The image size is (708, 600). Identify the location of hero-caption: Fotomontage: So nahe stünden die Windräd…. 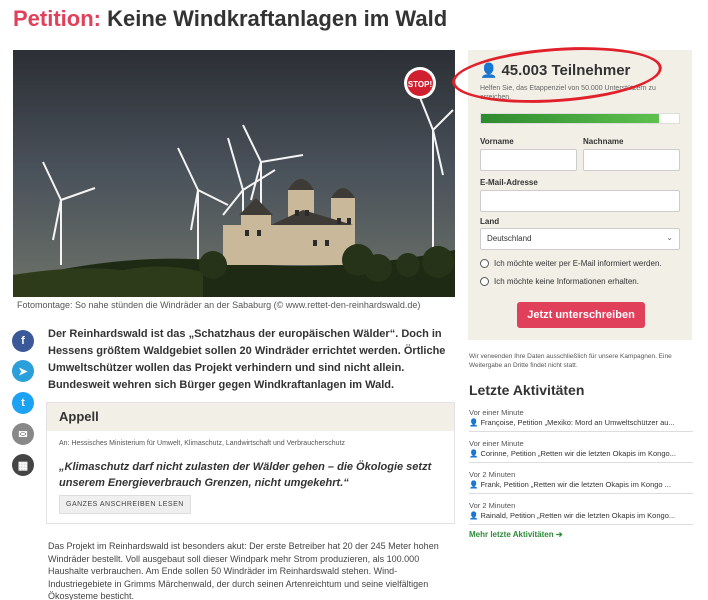
(219, 305).